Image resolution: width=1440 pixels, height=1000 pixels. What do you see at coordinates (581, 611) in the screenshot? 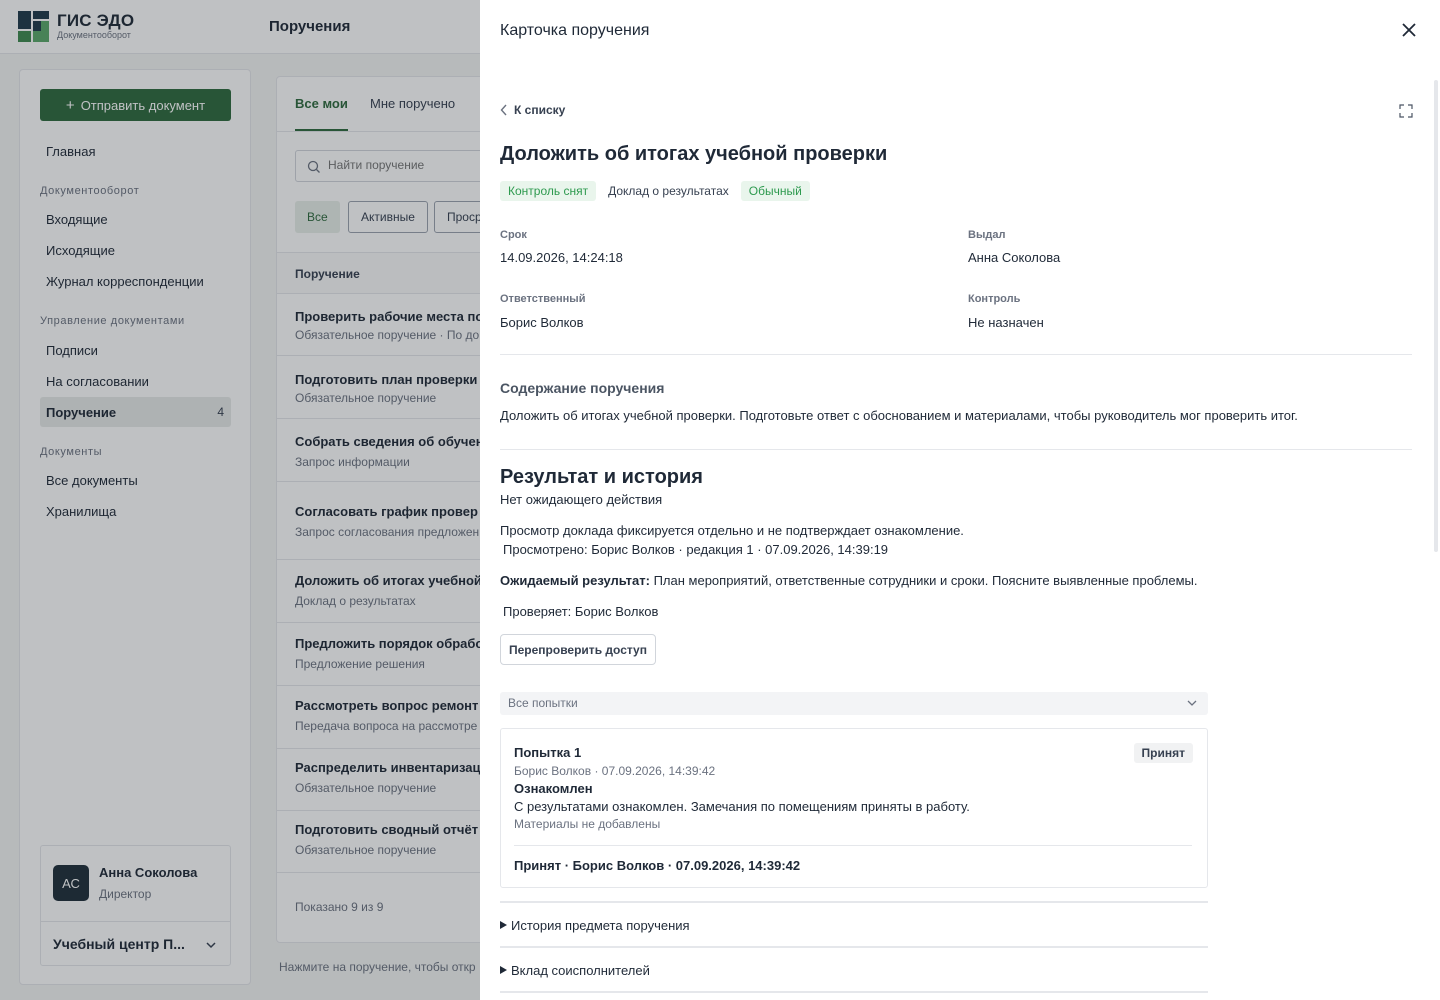
I see `checker-text: Проверяет: Борис Волков` at bounding box center [581, 611].